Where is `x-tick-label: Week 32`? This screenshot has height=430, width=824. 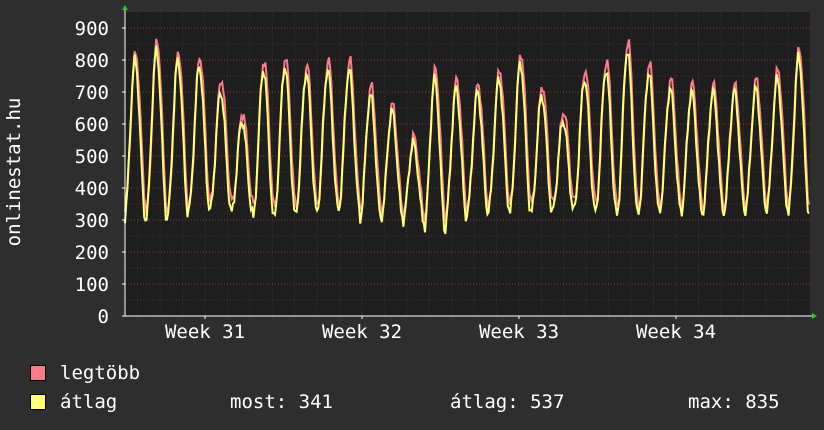 x-tick-label: Week 32 is located at coordinates (362, 330).